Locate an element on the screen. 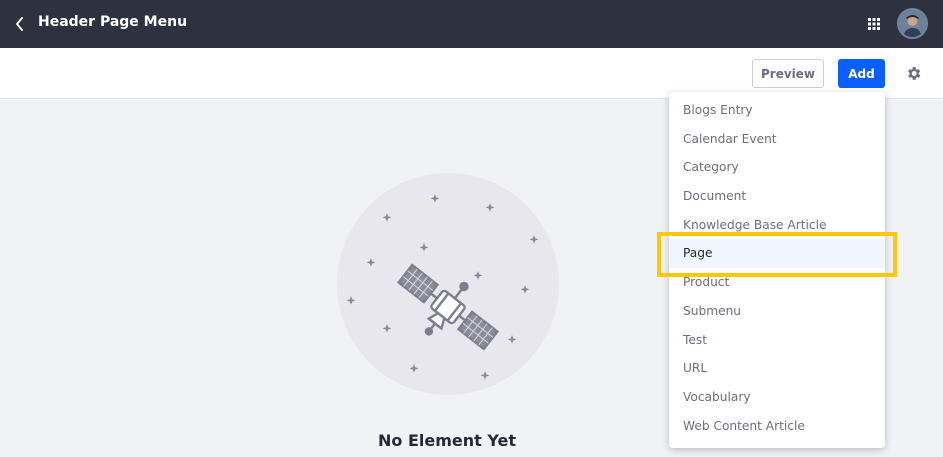  menu-item-submenu: Submenu is located at coordinates (777, 311).